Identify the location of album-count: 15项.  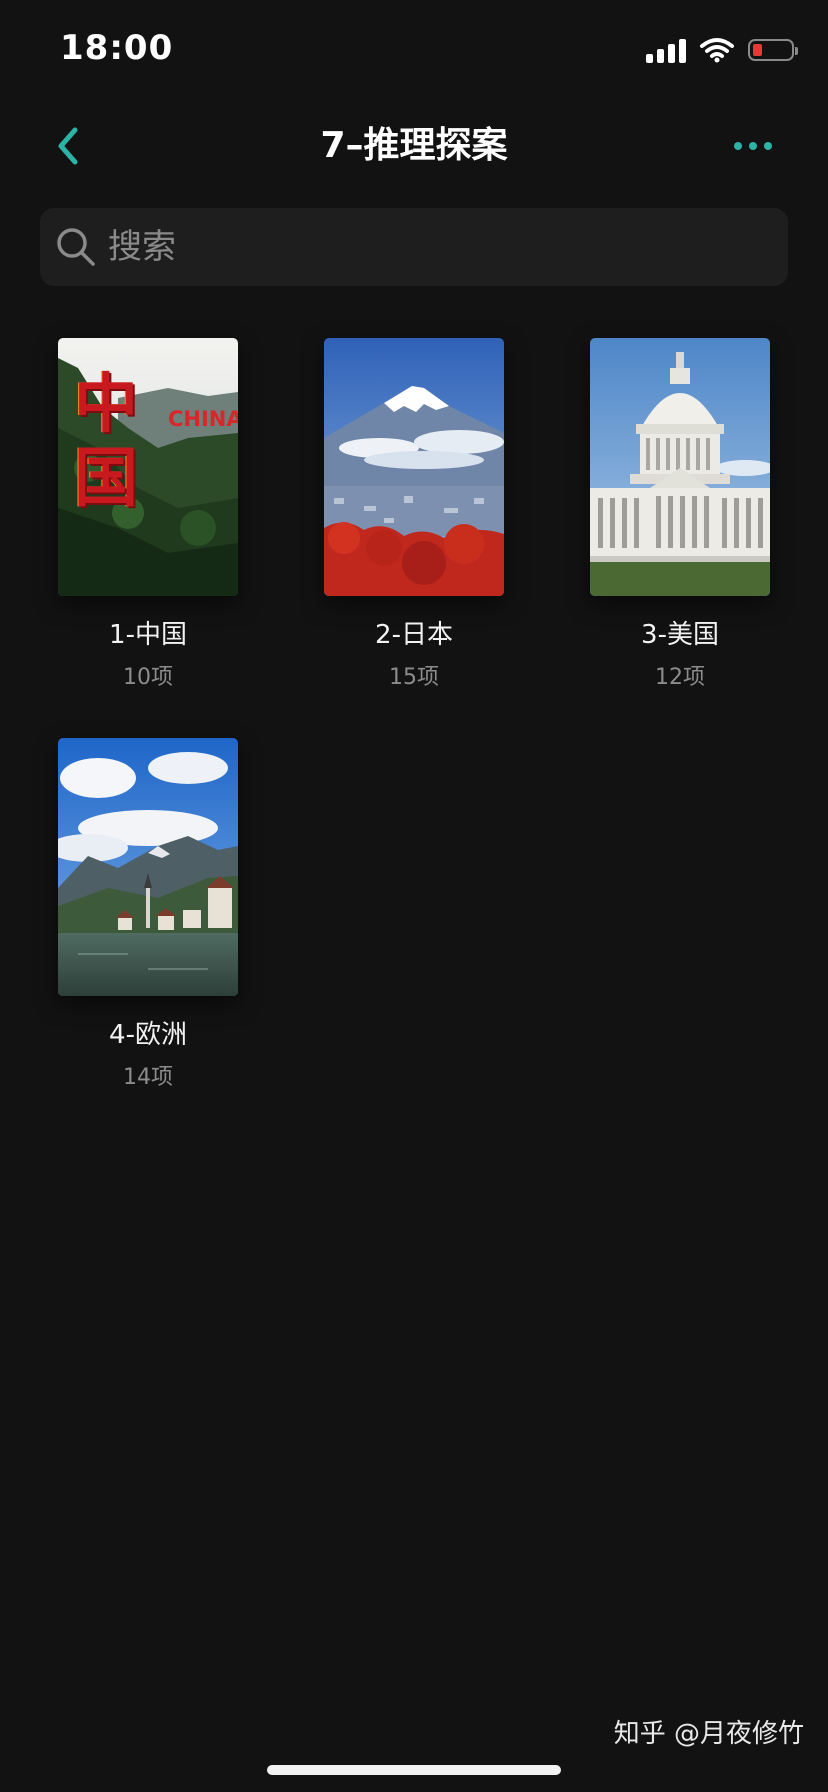
(414, 677).